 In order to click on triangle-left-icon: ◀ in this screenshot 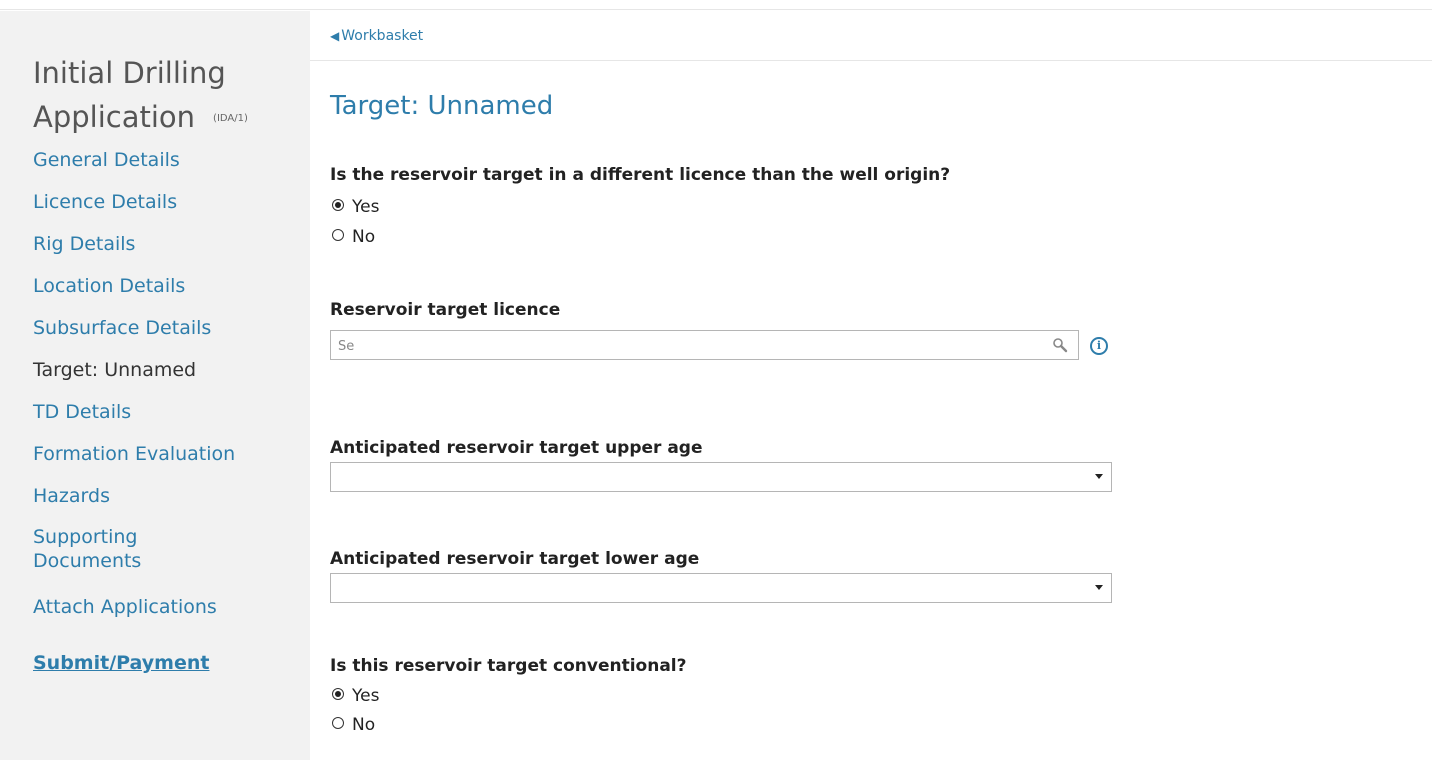, I will do `click(335, 36)`.